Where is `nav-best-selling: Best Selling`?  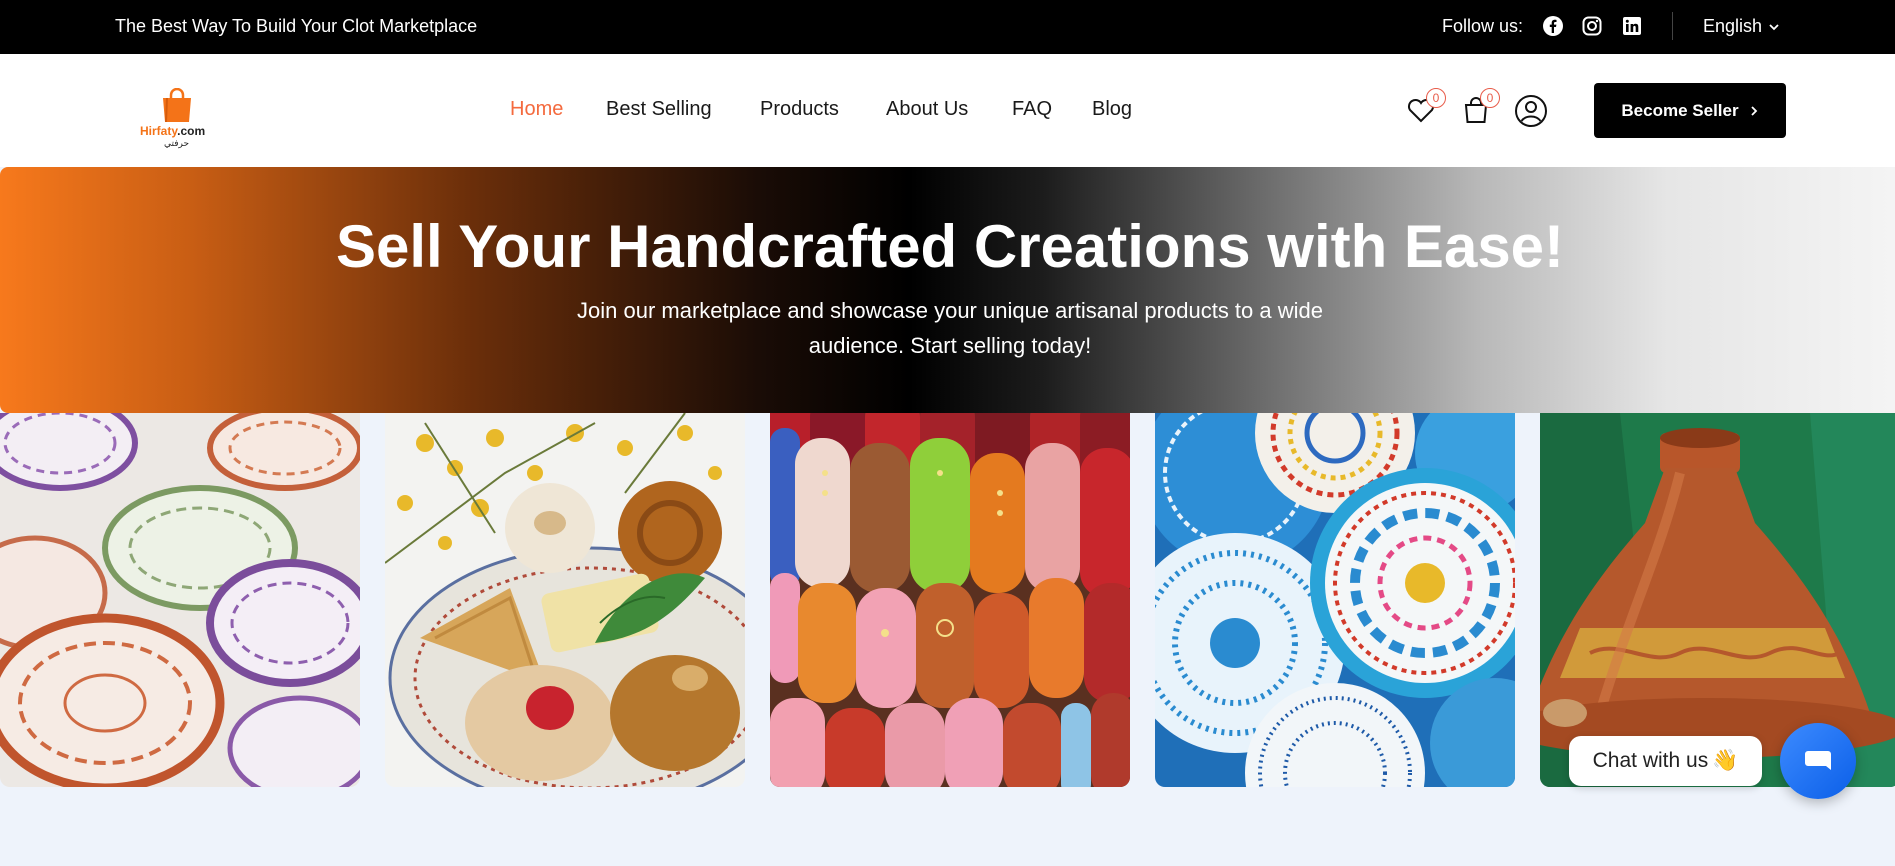 nav-best-selling: Best Selling is located at coordinates (659, 109).